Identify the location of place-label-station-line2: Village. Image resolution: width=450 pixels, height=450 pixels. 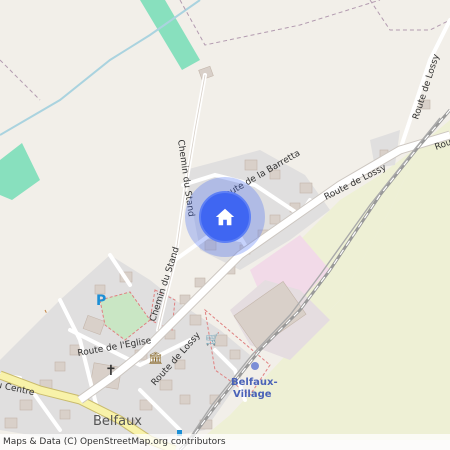
(252, 394).